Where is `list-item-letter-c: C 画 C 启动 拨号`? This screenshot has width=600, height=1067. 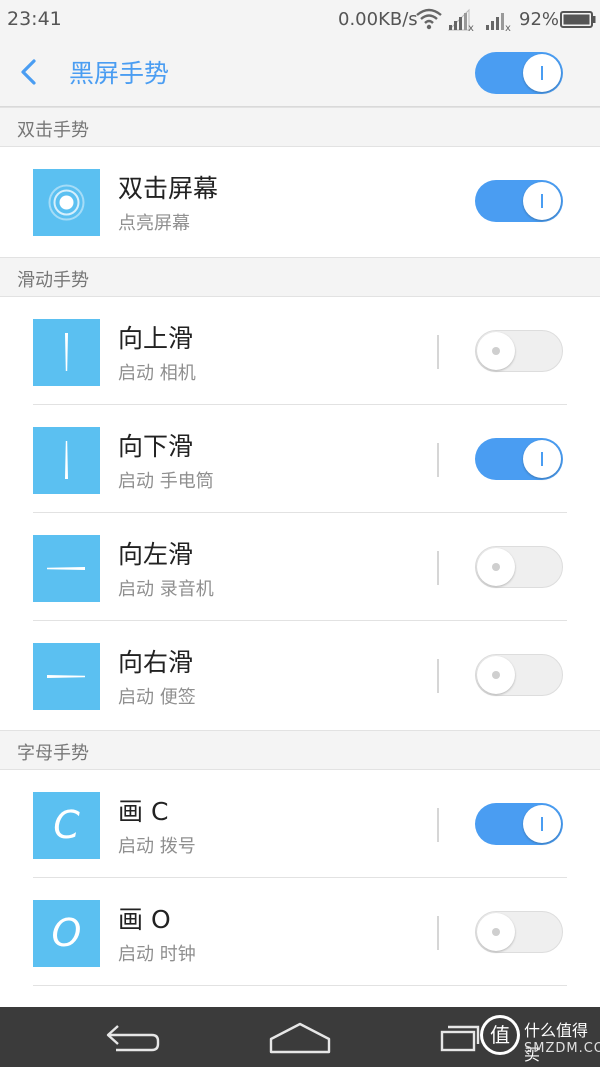 list-item-letter-c: C 画 C 启动 拨号 is located at coordinates (300, 824).